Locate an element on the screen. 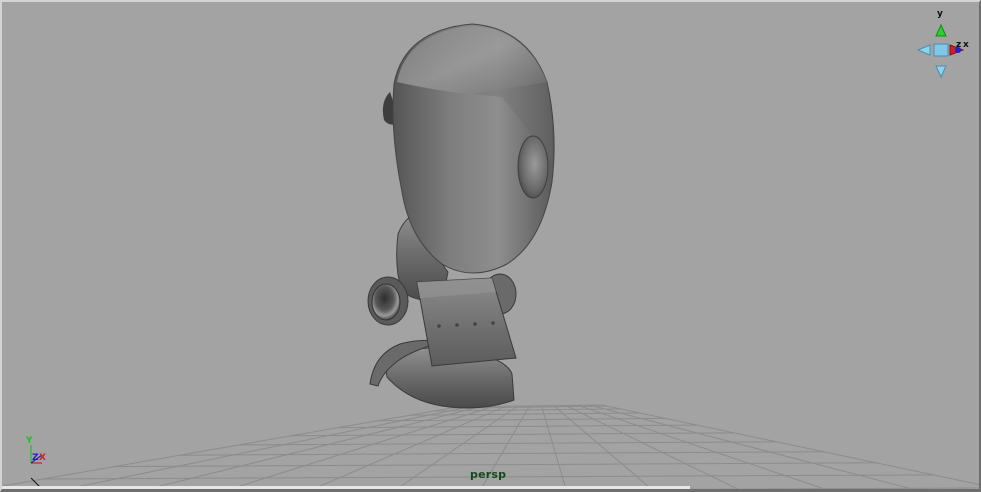 The height and width of the screenshot is (492, 981). view-cube-y-label: y is located at coordinates (940, 14).